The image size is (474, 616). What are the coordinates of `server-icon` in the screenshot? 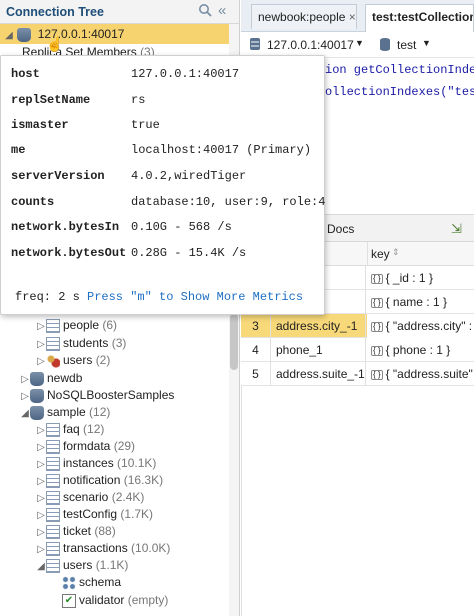 It's located at (24, 34).